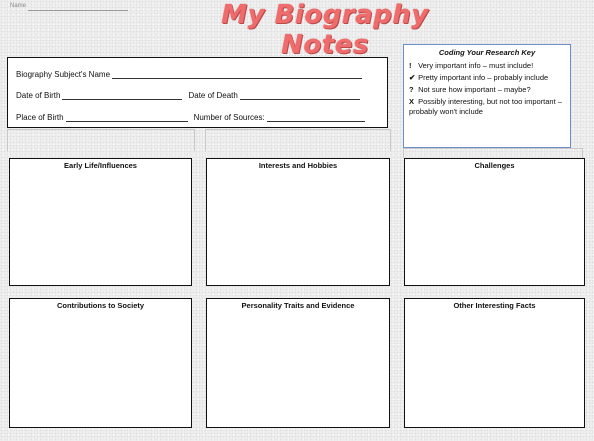 This screenshot has height=441, width=594. I want to click on section-title: Early Life/Influences, so click(100, 165).